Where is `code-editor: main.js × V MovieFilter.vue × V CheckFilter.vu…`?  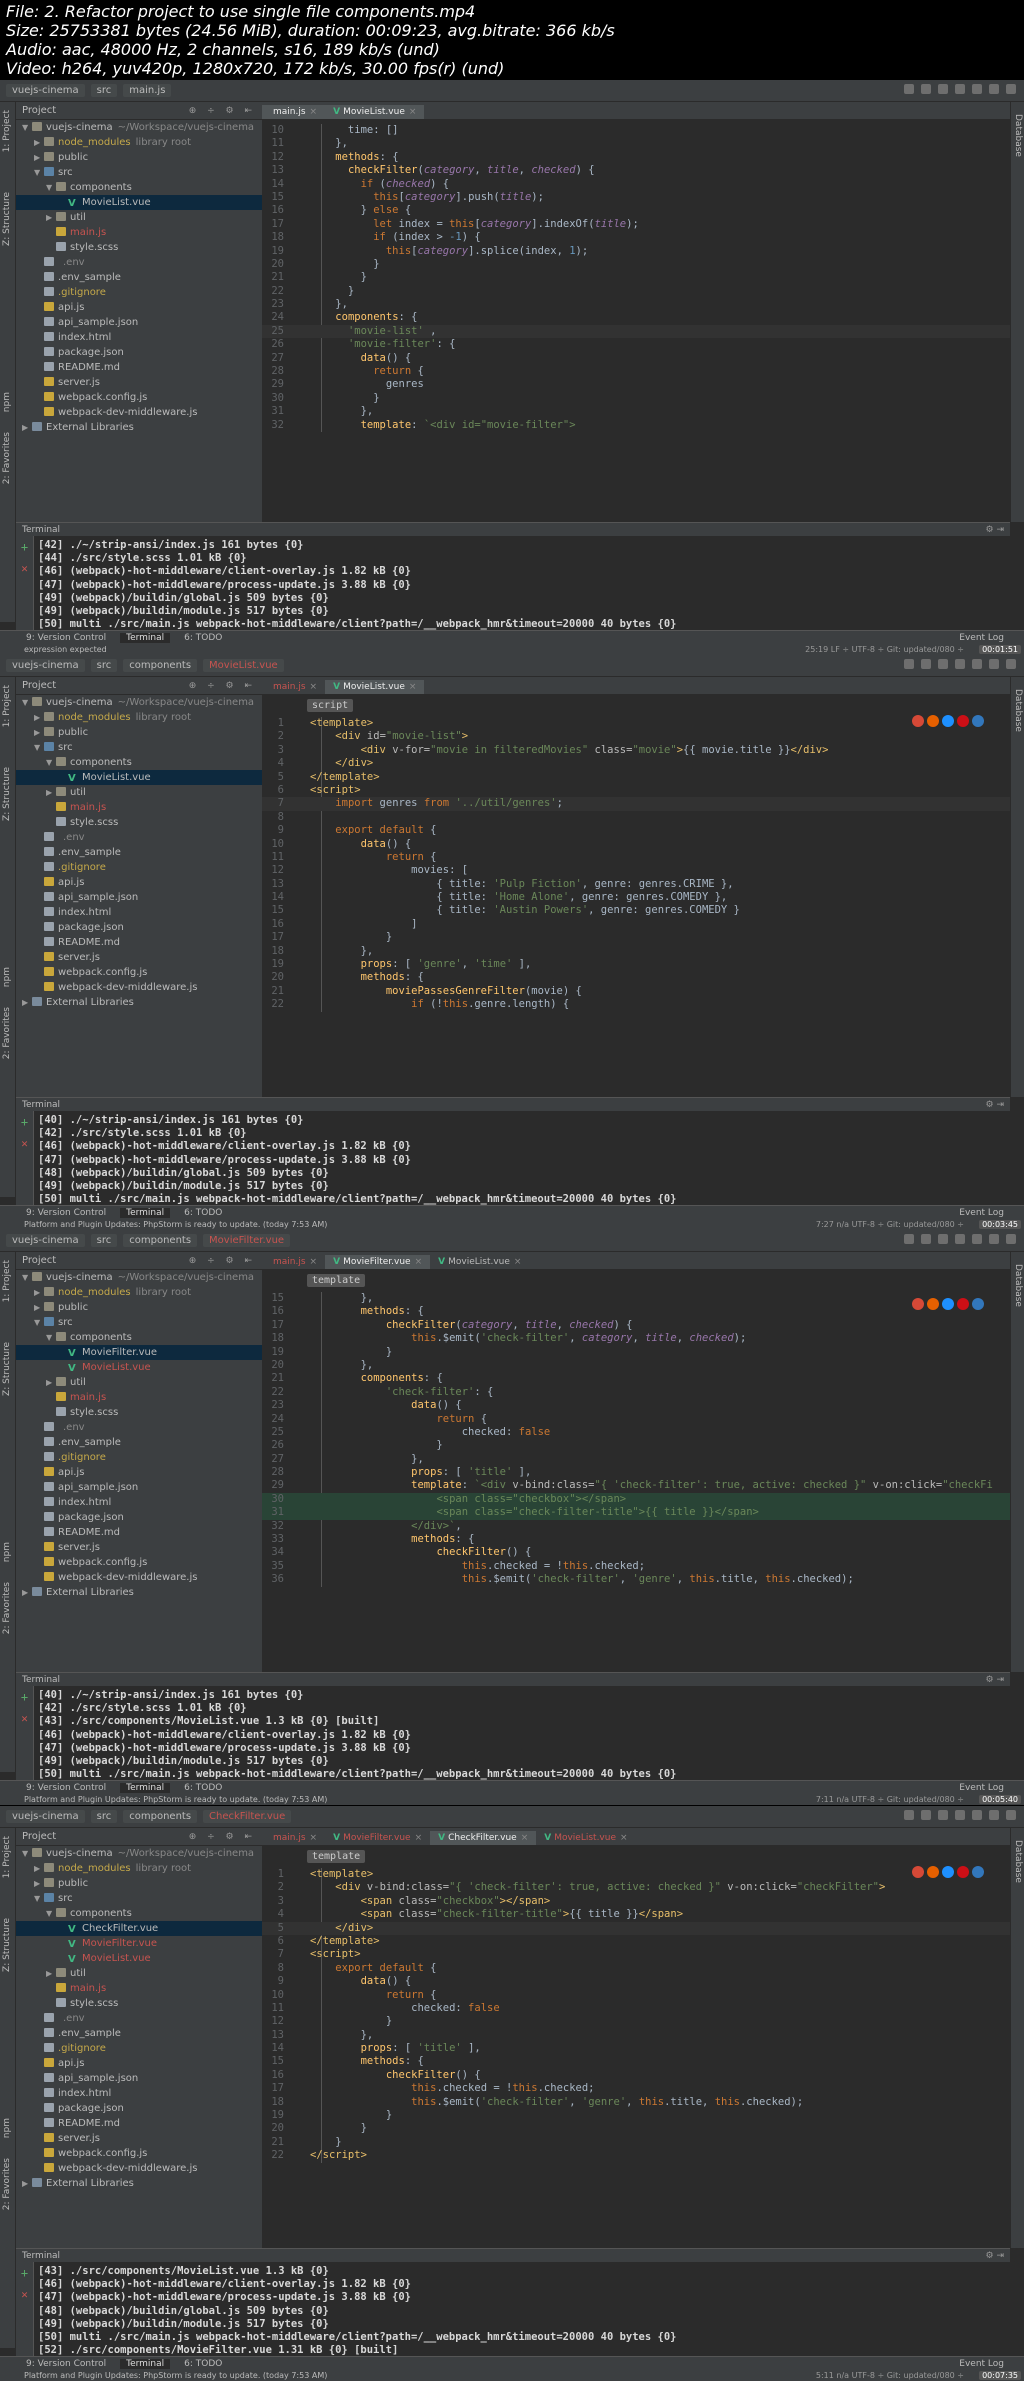
code-editor: main.js × V MovieFilter.vue × V CheckFilter.vu… is located at coordinates (636, 2038).